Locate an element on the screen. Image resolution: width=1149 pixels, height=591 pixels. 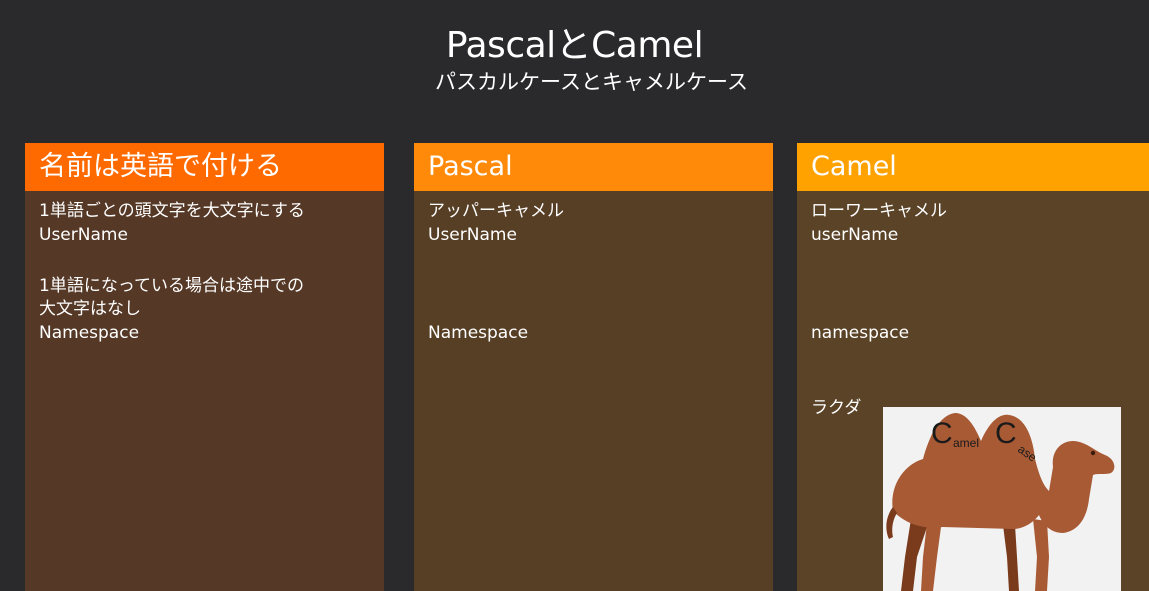
column-header: Pascal is located at coordinates (593, 167).